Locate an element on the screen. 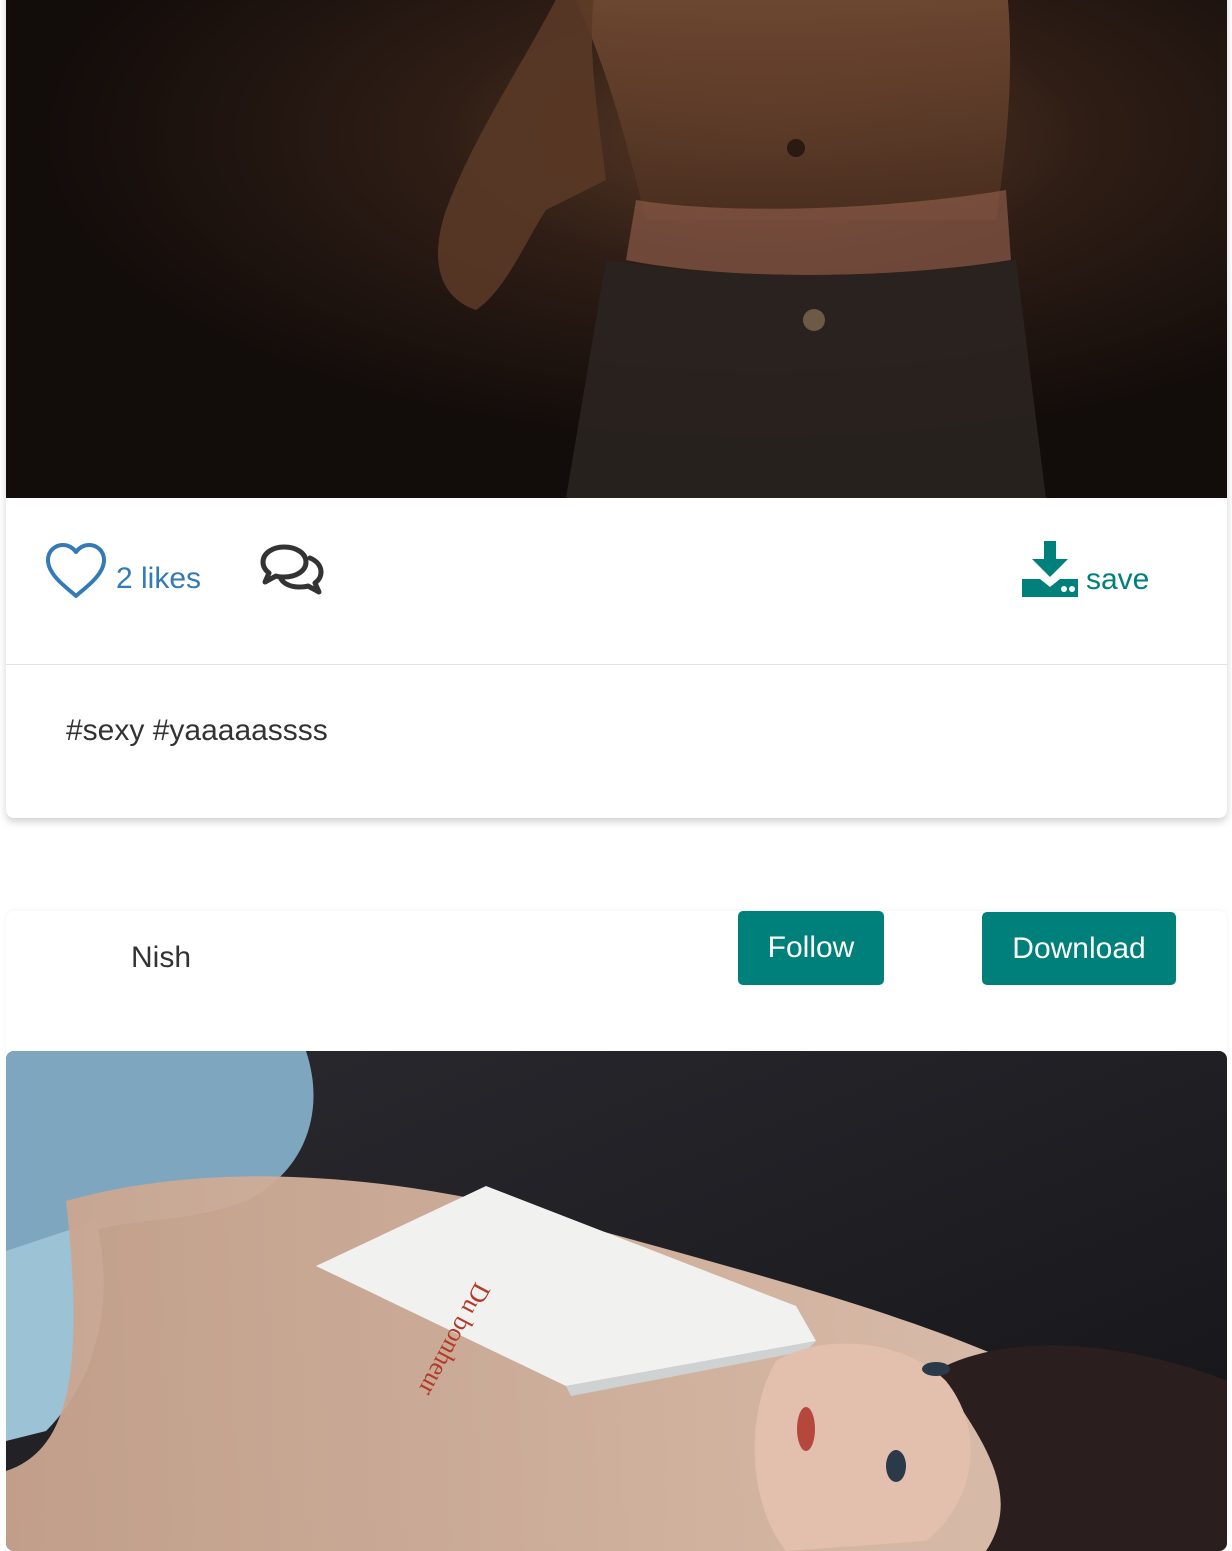 The width and height of the screenshot is (1232, 1551). like-button: 2 likes is located at coordinates (122, 571).